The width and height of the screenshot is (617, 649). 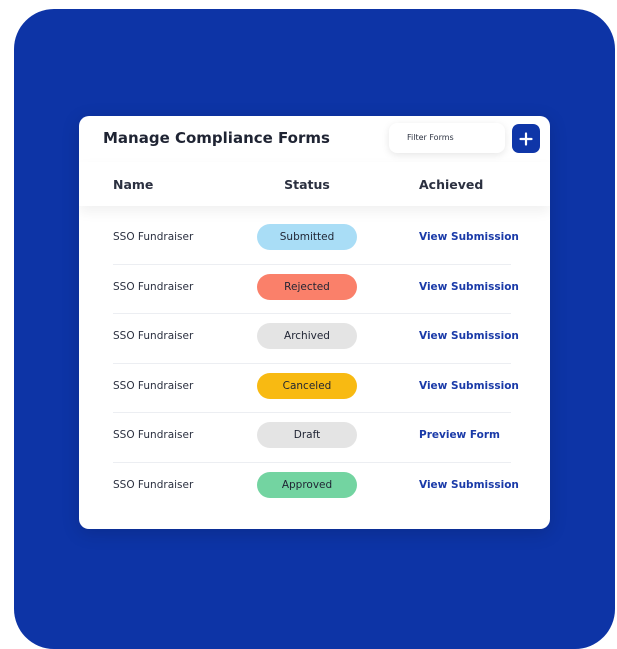 I want to click on card-header: Manage Compliance Forms Filter Forms, so click(x=314, y=139).